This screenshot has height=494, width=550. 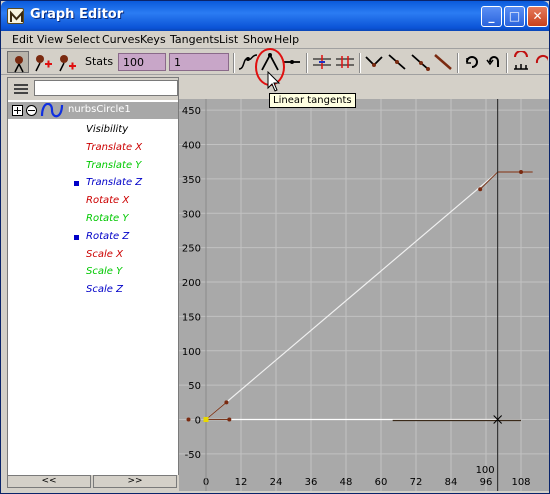 I want to click on menu-help: Help, so click(x=286, y=39).